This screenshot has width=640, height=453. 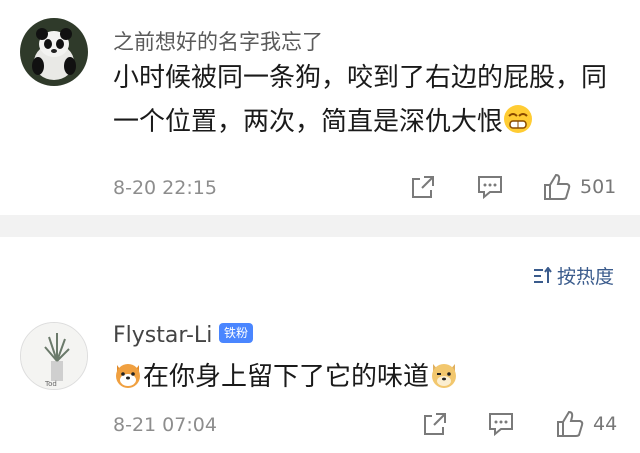 What do you see at coordinates (586, 424) in the screenshot?
I see `like-button: 44` at bounding box center [586, 424].